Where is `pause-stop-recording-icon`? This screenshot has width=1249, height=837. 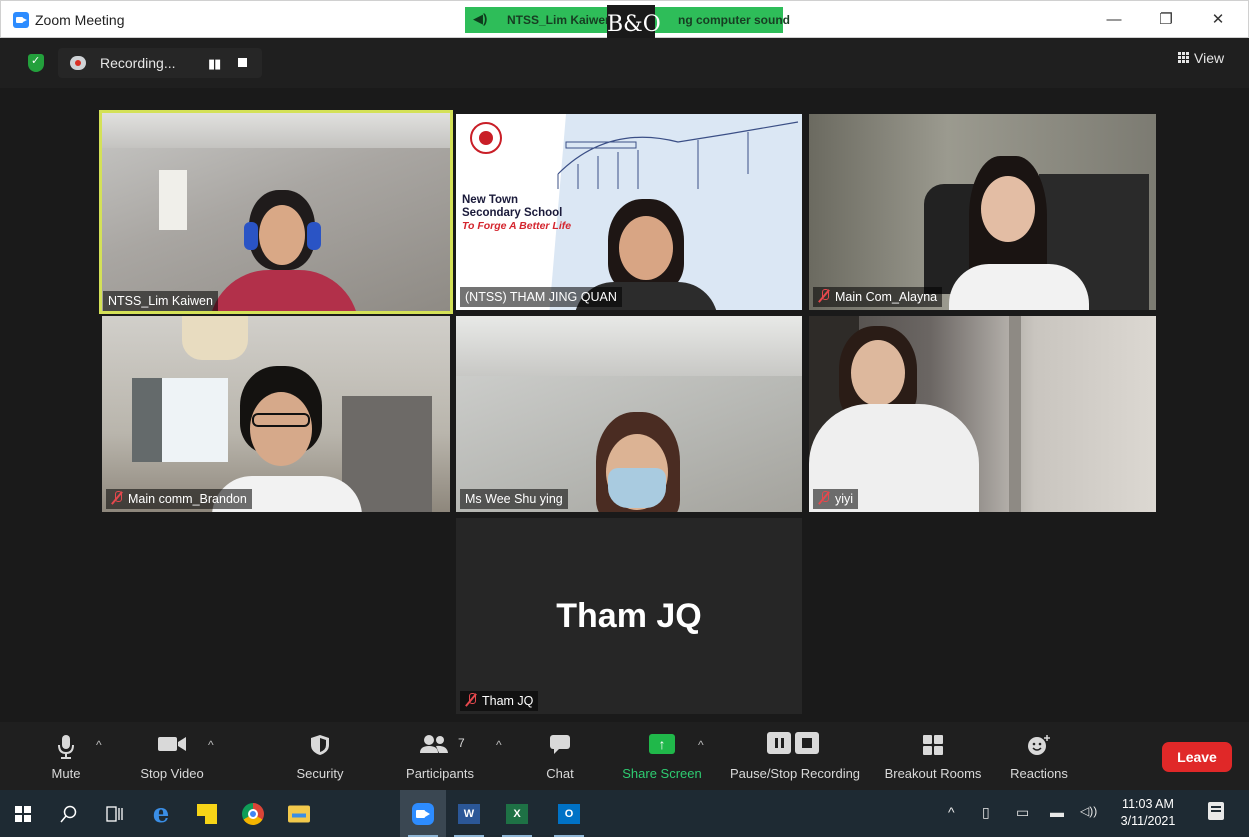 pause-stop-recording-icon is located at coordinates (795, 743).